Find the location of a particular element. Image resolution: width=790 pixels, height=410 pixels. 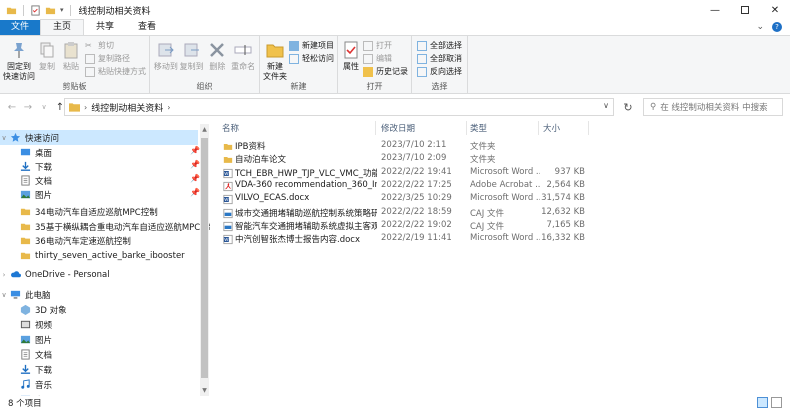

nav-scrollbar: ▲ ▼ is located at coordinates (204, 260).